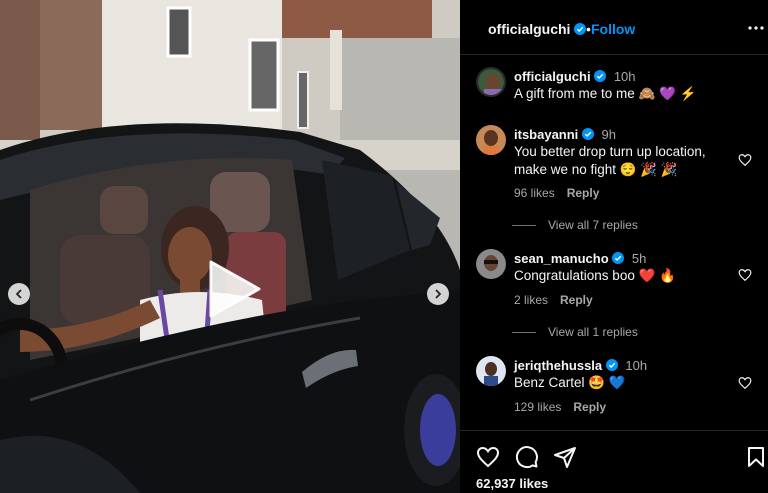  Describe the element at coordinates (624, 76) in the screenshot. I see `caption-time: 10h` at that location.